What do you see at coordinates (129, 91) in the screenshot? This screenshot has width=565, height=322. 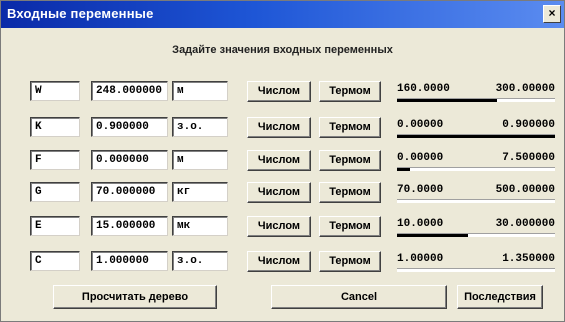 I see `variable-value-field: 248.000000` at bounding box center [129, 91].